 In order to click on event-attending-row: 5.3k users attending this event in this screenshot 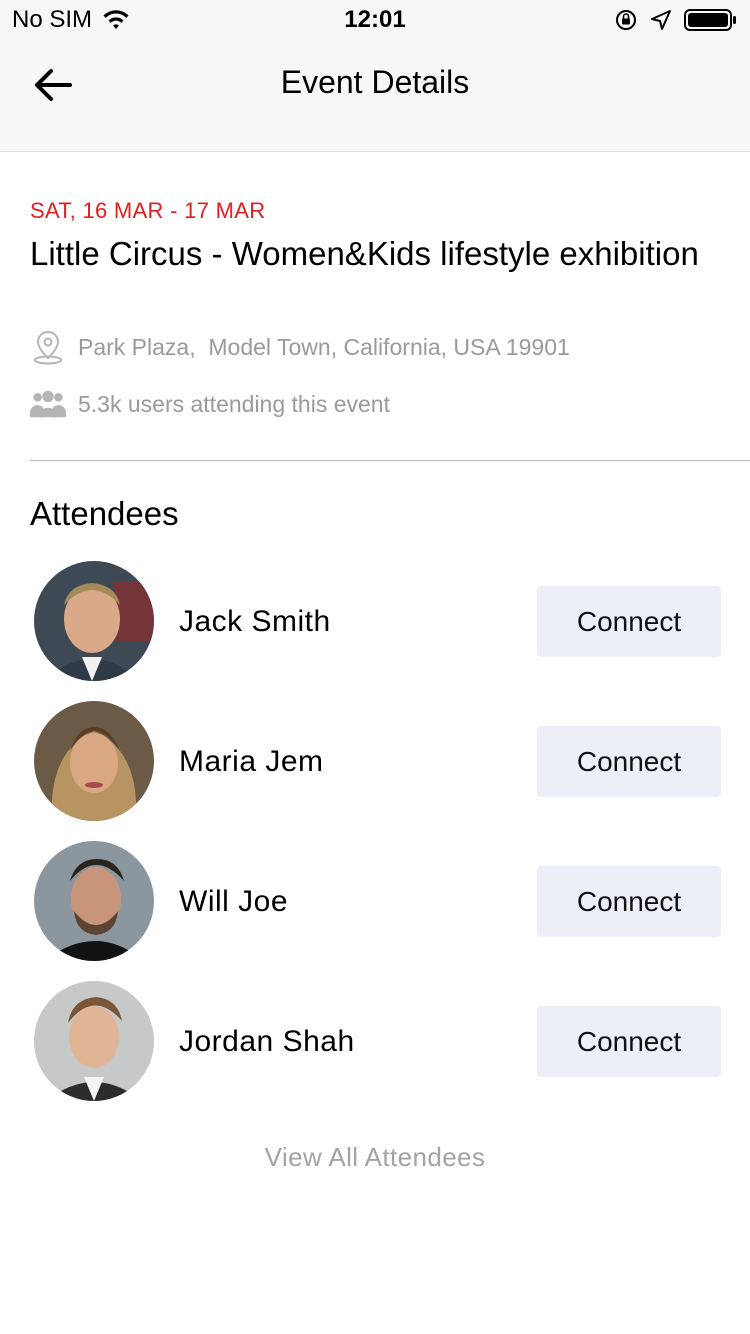, I will do `click(210, 404)`.